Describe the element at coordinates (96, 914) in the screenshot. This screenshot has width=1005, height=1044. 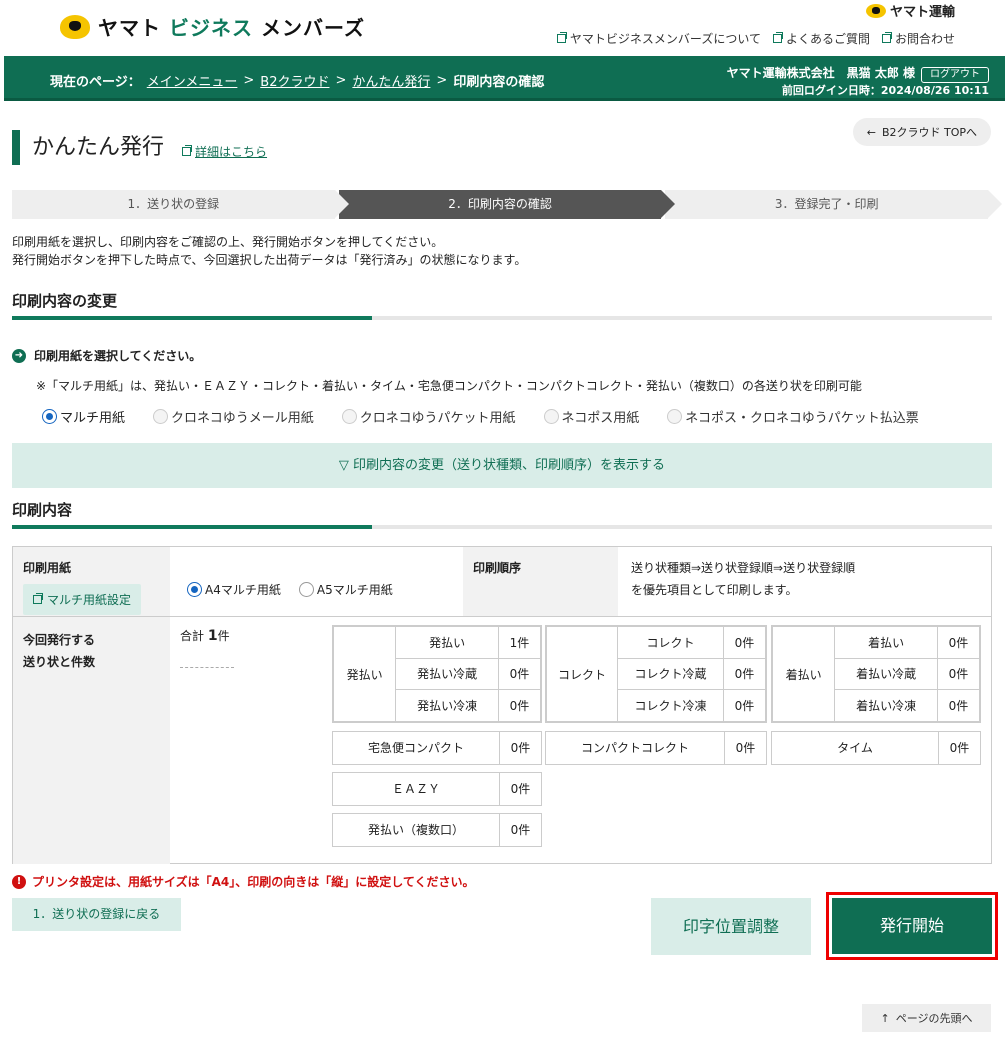
I see `back-to-register-button: 1．送り状の登録に戻る` at that location.